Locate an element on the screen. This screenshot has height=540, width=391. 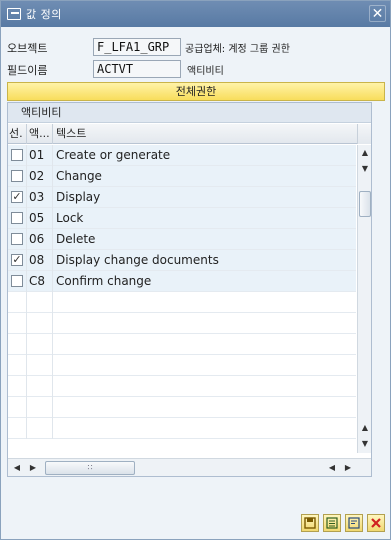
table-row: 01 Create or generate is located at coordinates (182, 155).